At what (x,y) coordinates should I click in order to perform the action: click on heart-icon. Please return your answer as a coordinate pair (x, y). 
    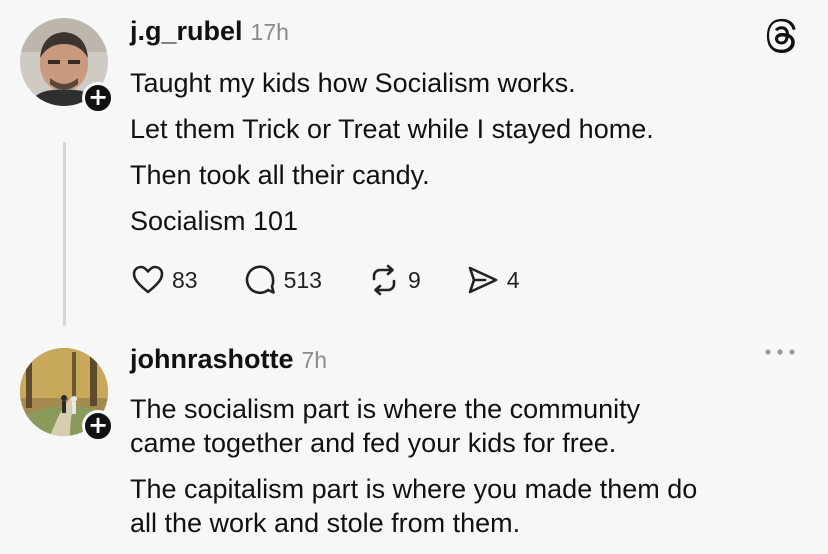
    Looking at the image, I should click on (148, 279).